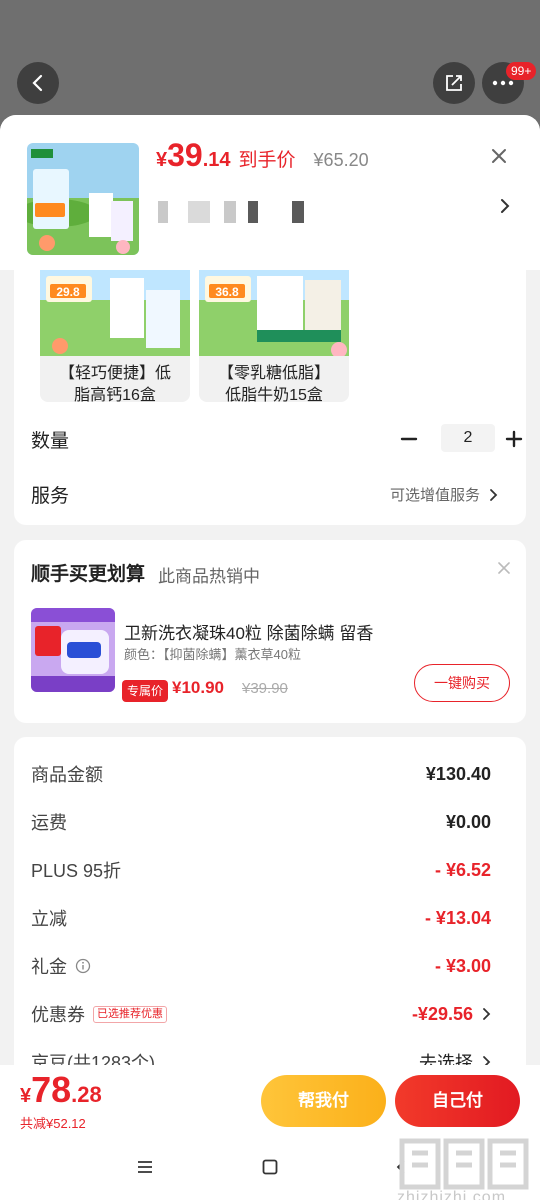 Image resolution: width=540 pixels, height=1200 pixels. I want to click on sku-label-line2: 低脂牛奶15盒, so click(274, 394).